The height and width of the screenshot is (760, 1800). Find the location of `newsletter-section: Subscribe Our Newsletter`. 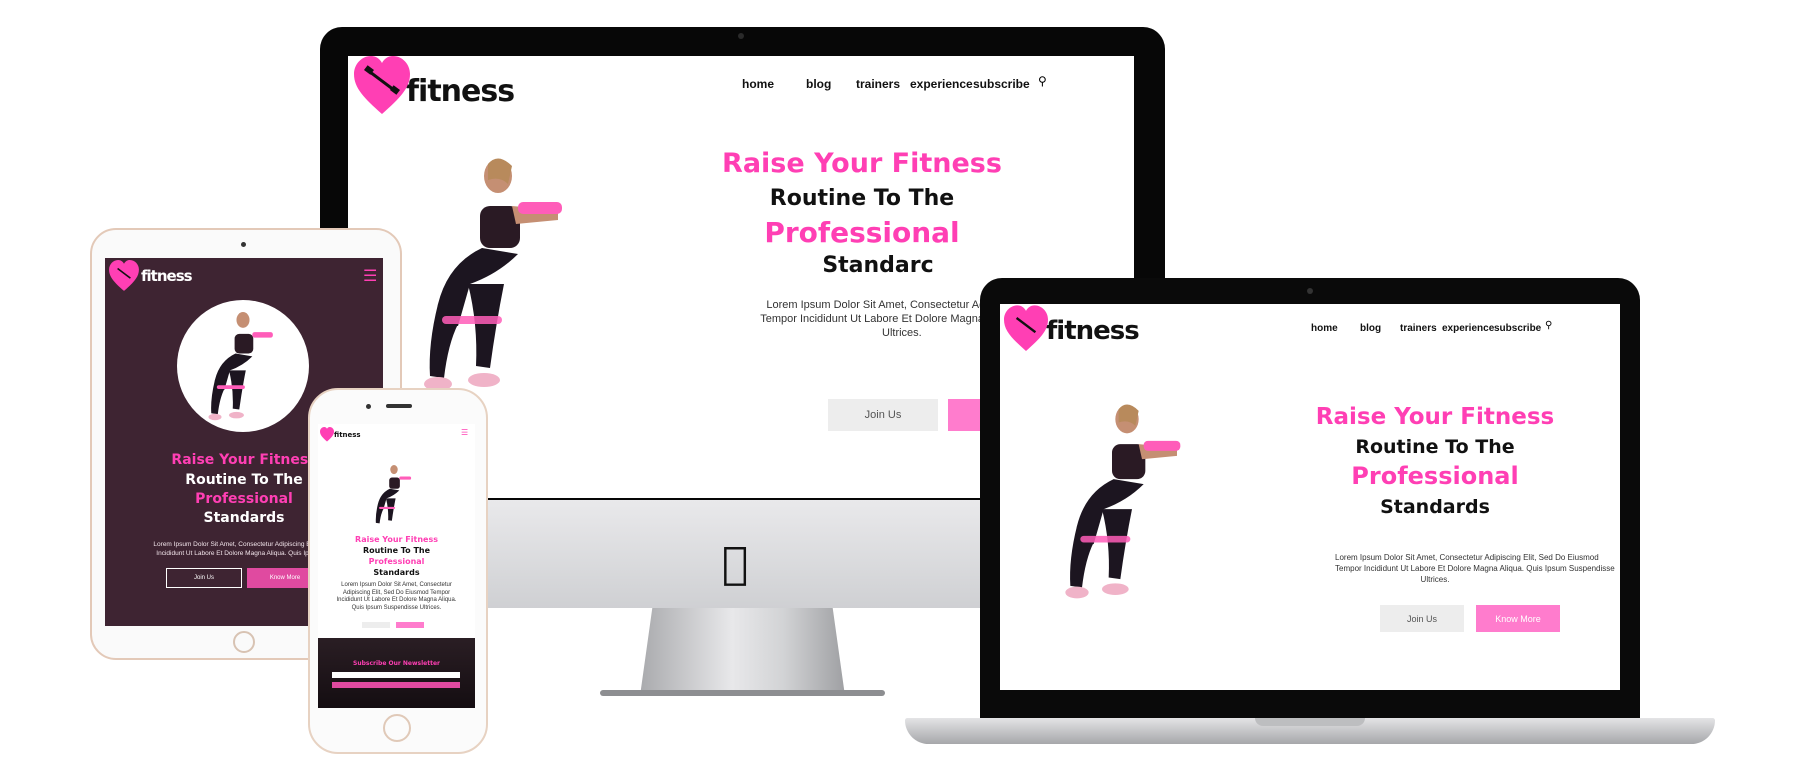

newsletter-section: Subscribe Our Newsletter is located at coordinates (396, 673).